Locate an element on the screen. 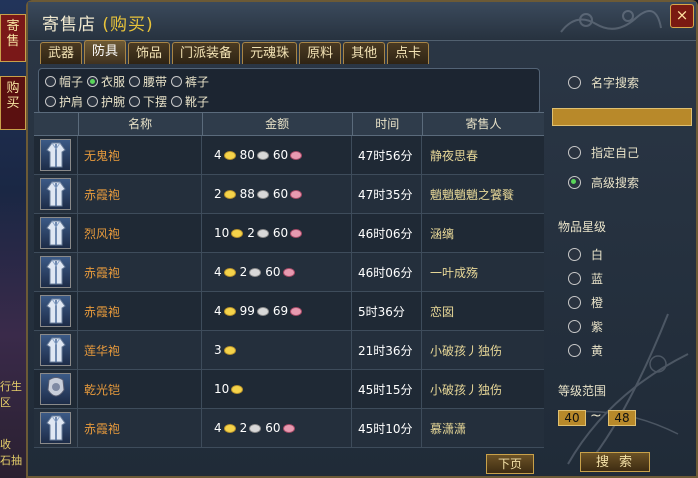 This screenshot has width=698, height=478. tab-materials: 原料 is located at coordinates (320, 53).